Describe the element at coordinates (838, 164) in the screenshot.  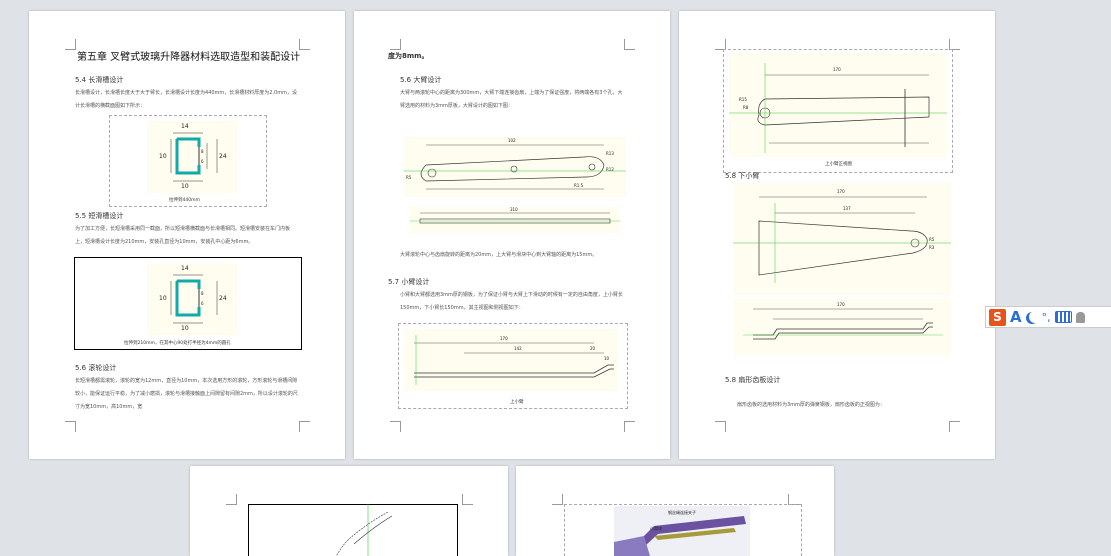
I see `caption-upper-arm-front: 上小臂正视图` at that location.